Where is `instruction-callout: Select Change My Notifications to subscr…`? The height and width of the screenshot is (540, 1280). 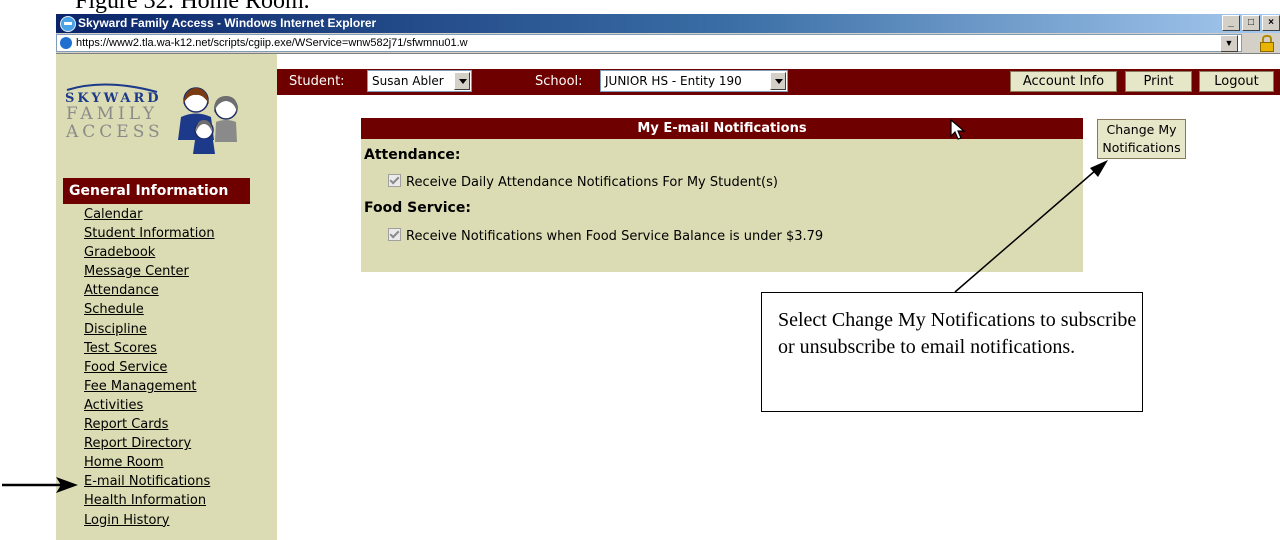 instruction-callout: Select Change My Notifications to subscr… is located at coordinates (952, 352).